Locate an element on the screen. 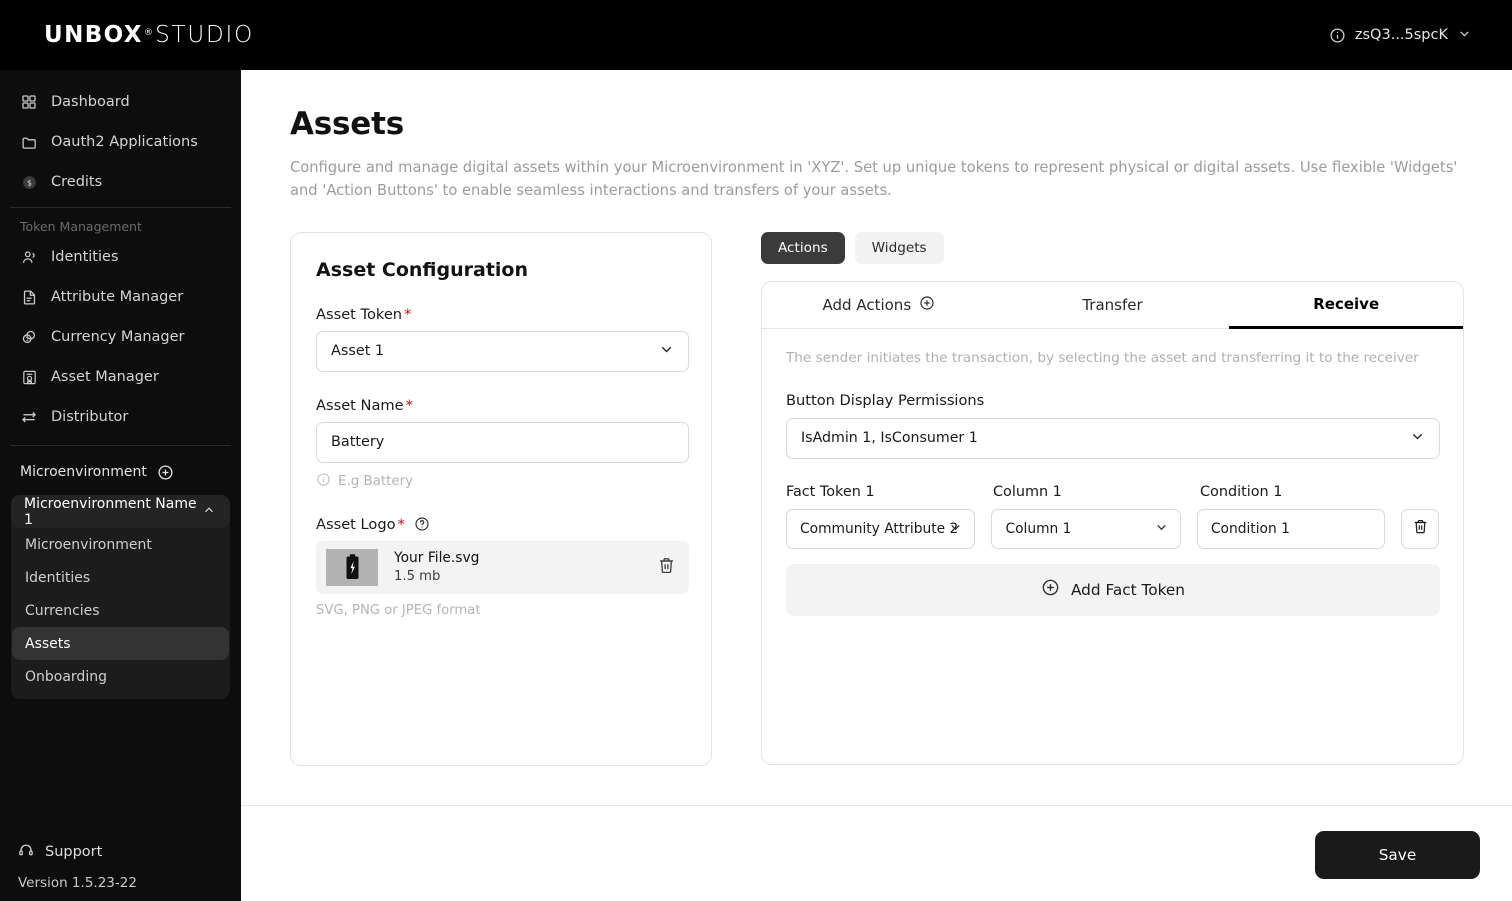 Image resolution: width=1512 pixels, height=901 pixels. delete-asset-logo-button is located at coordinates (666, 567).